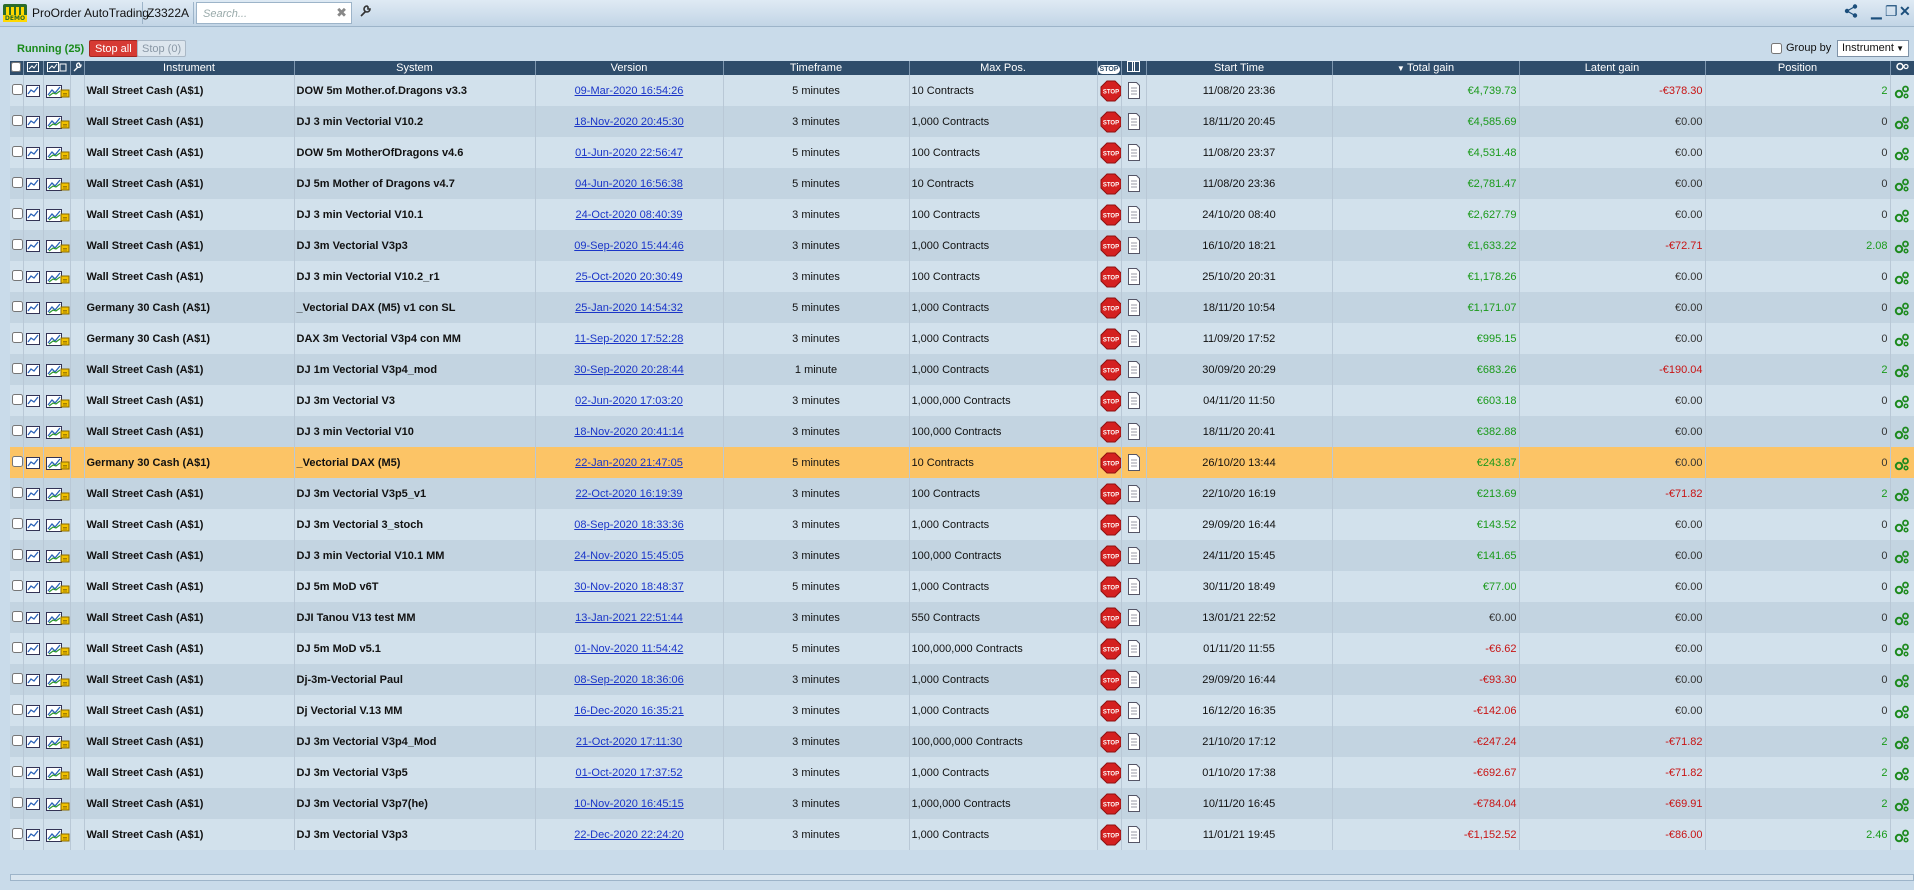 This screenshot has width=1914, height=890. Describe the element at coordinates (629, 679) in the screenshot. I see `version-link: 08-Sep-2020 18:36:06` at that location.